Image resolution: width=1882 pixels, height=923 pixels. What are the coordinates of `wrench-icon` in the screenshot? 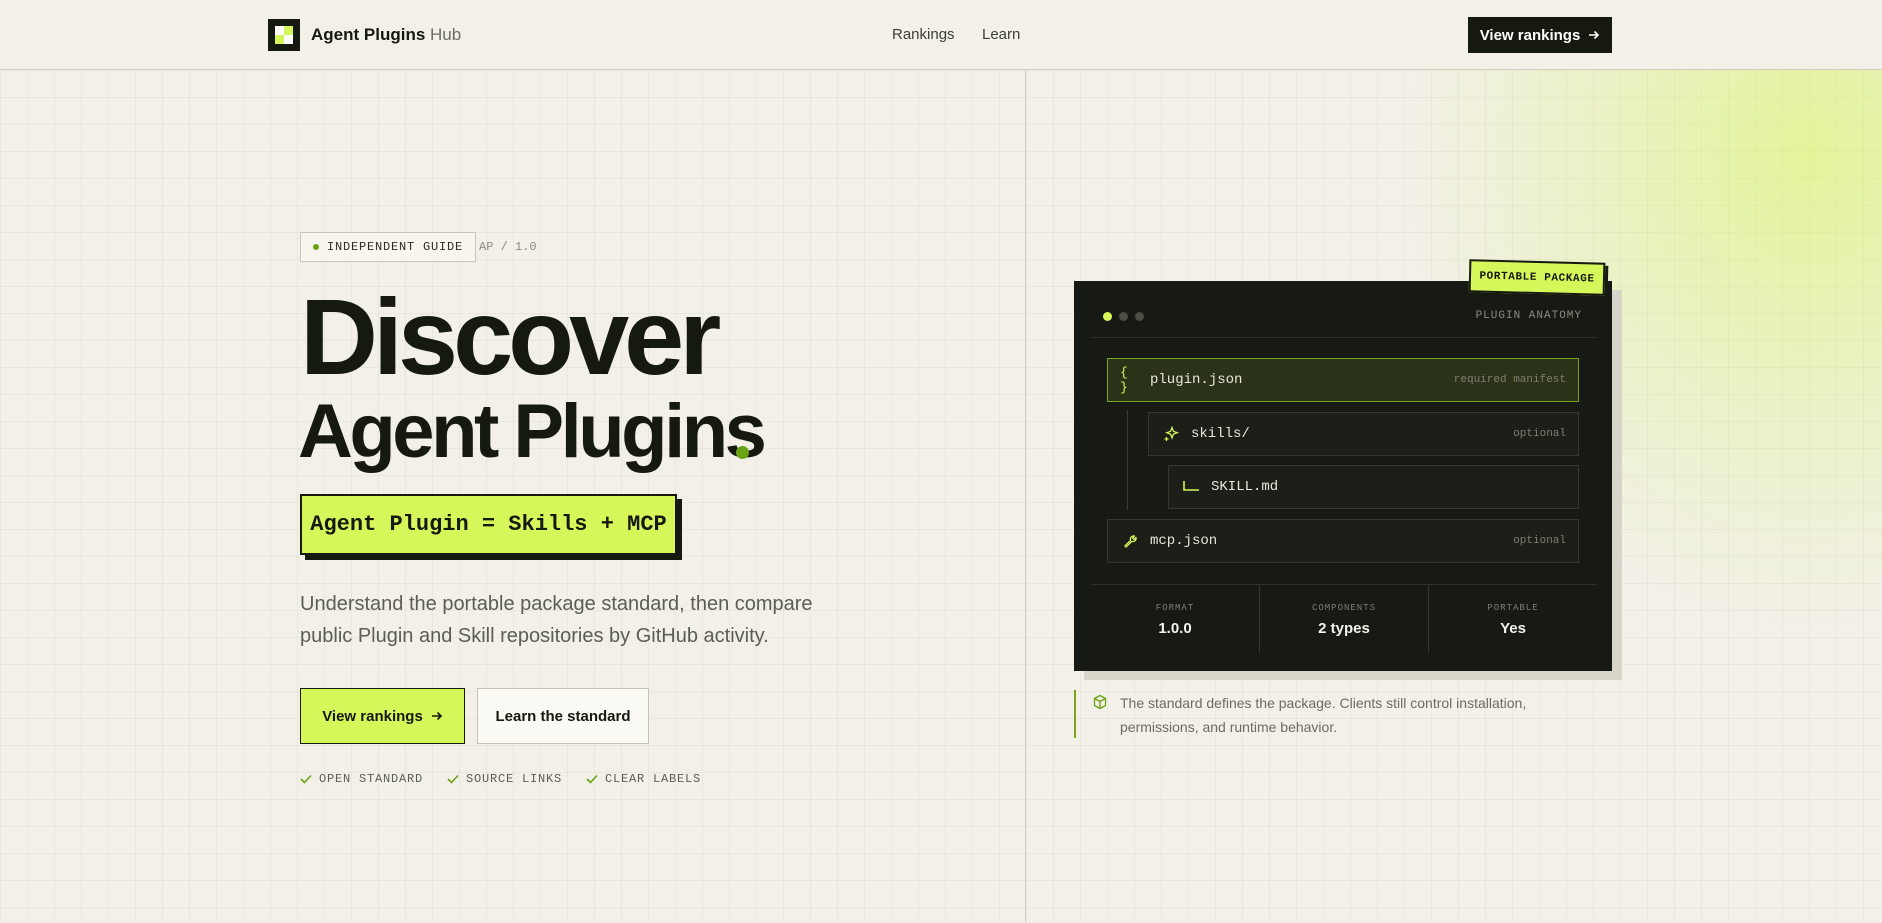 It's located at (1130, 541).